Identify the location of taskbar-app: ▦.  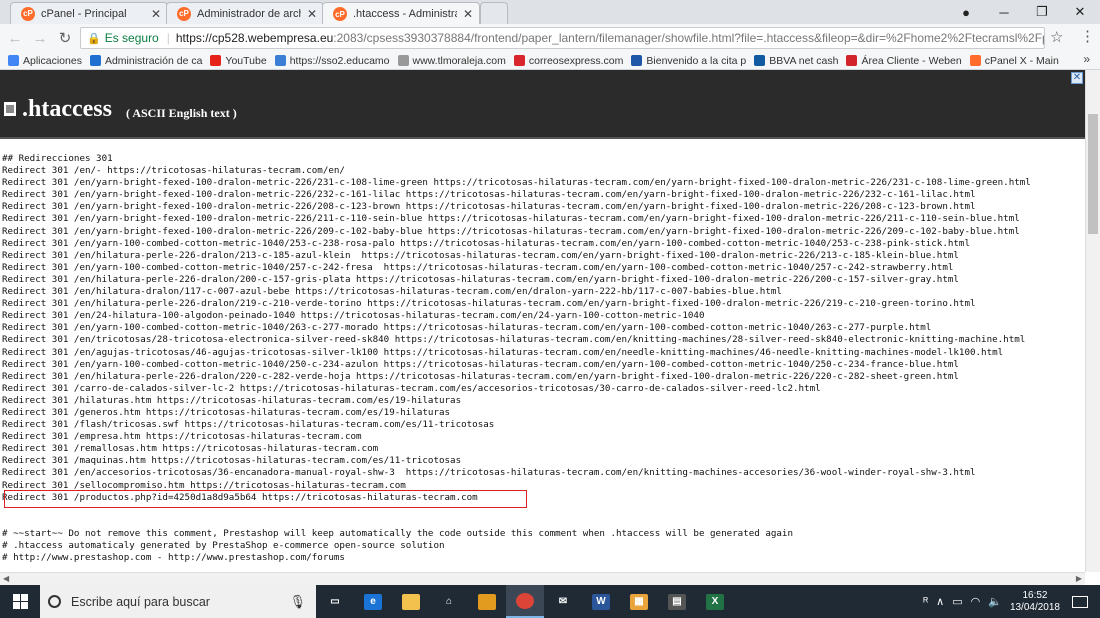
(639, 601).